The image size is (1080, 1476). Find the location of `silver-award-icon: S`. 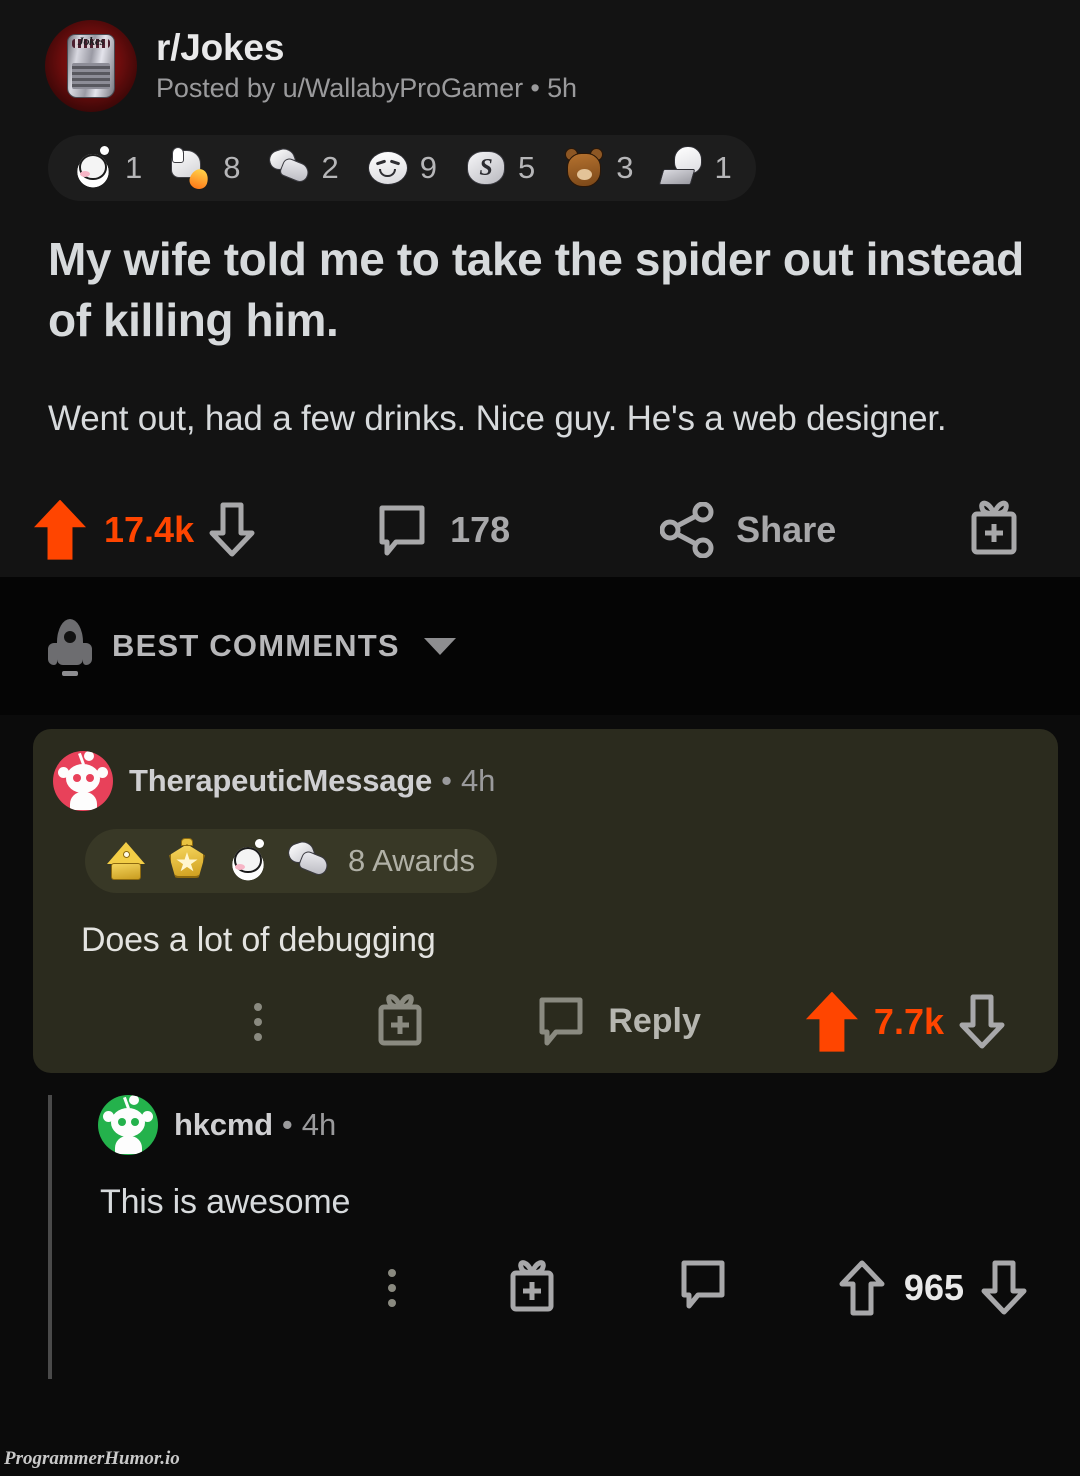

silver-award-icon: S is located at coordinates (486, 168).